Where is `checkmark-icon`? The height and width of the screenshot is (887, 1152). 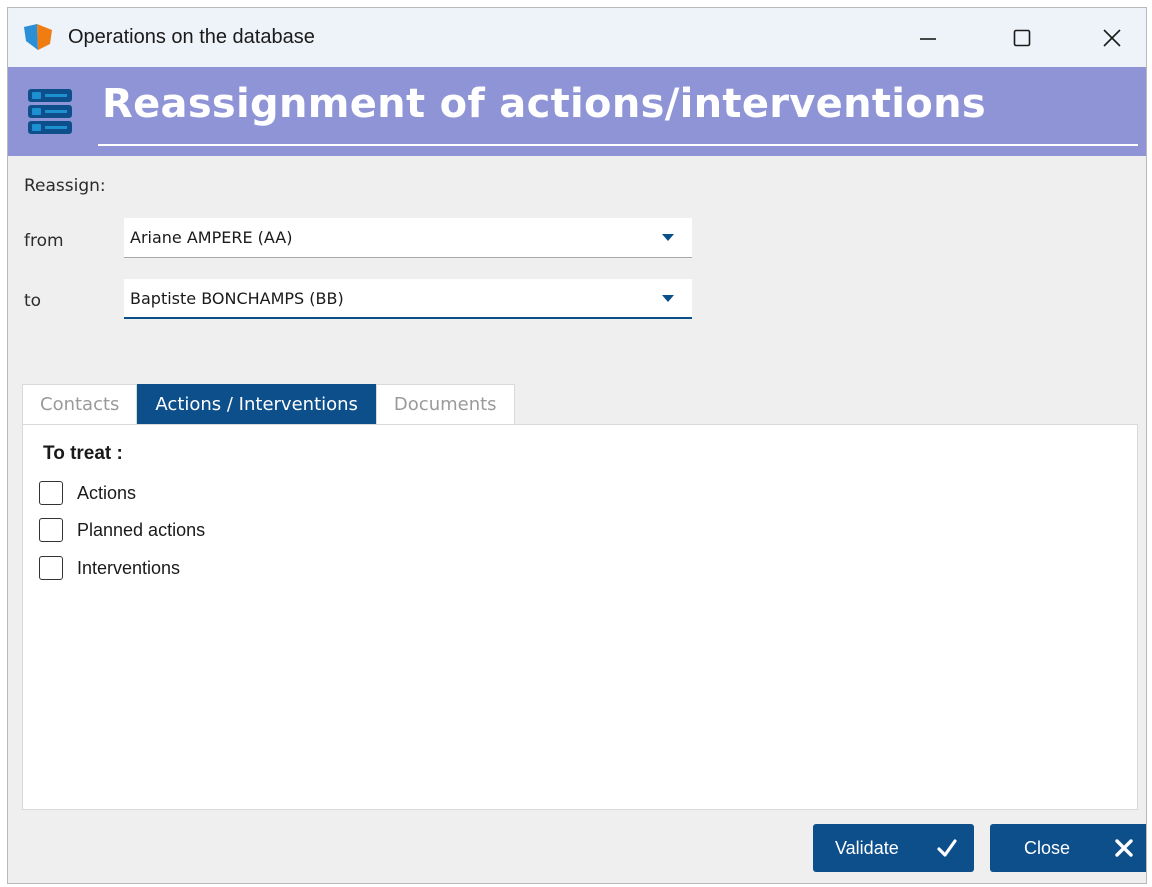 checkmark-icon is located at coordinates (947, 848).